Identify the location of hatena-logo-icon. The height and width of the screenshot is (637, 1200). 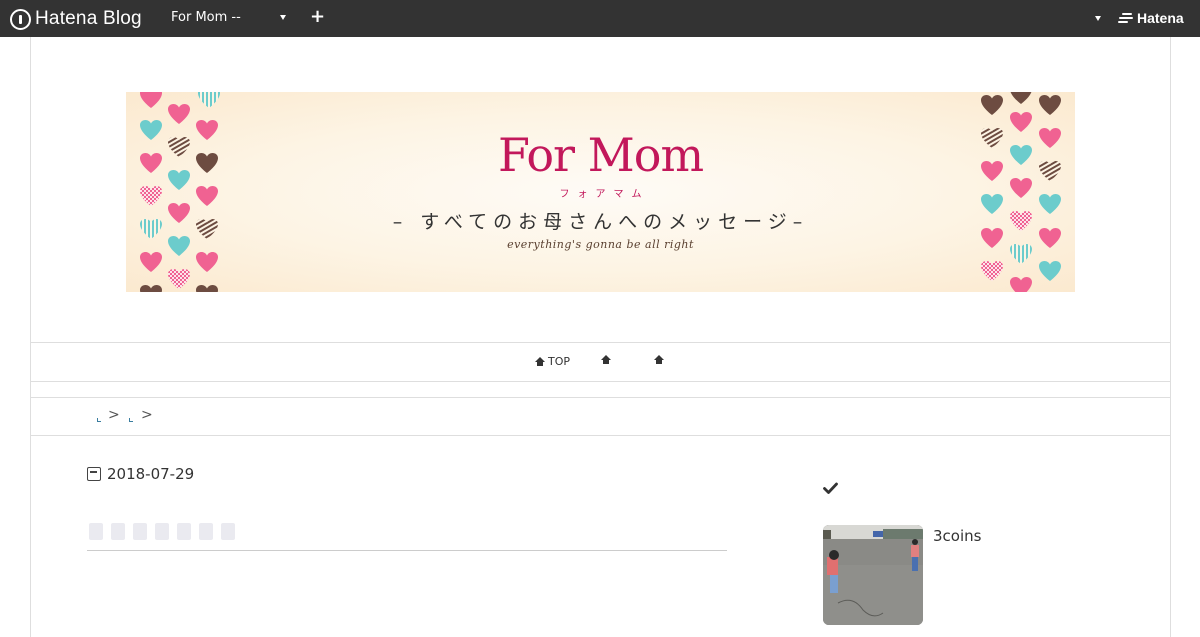
(20, 19).